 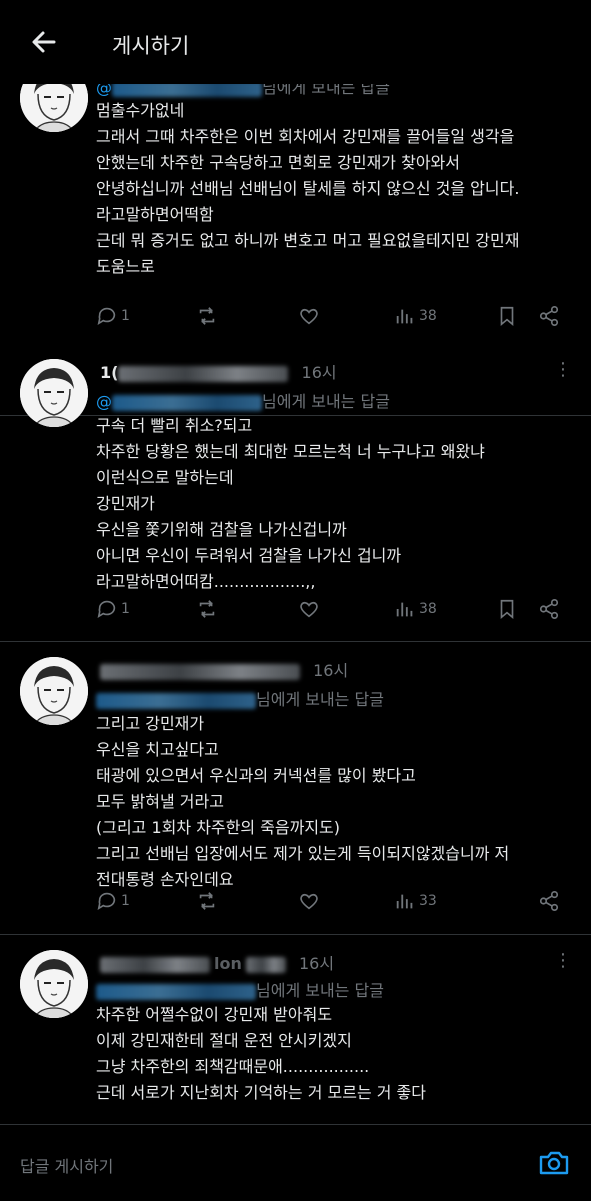 I want to click on camera-button, so click(x=554, y=1163).